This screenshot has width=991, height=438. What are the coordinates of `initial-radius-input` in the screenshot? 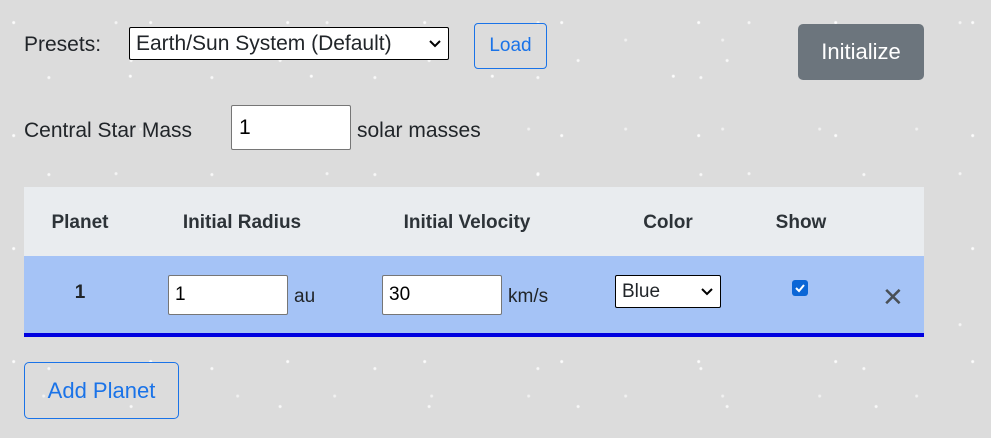 It's located at (228, 295).